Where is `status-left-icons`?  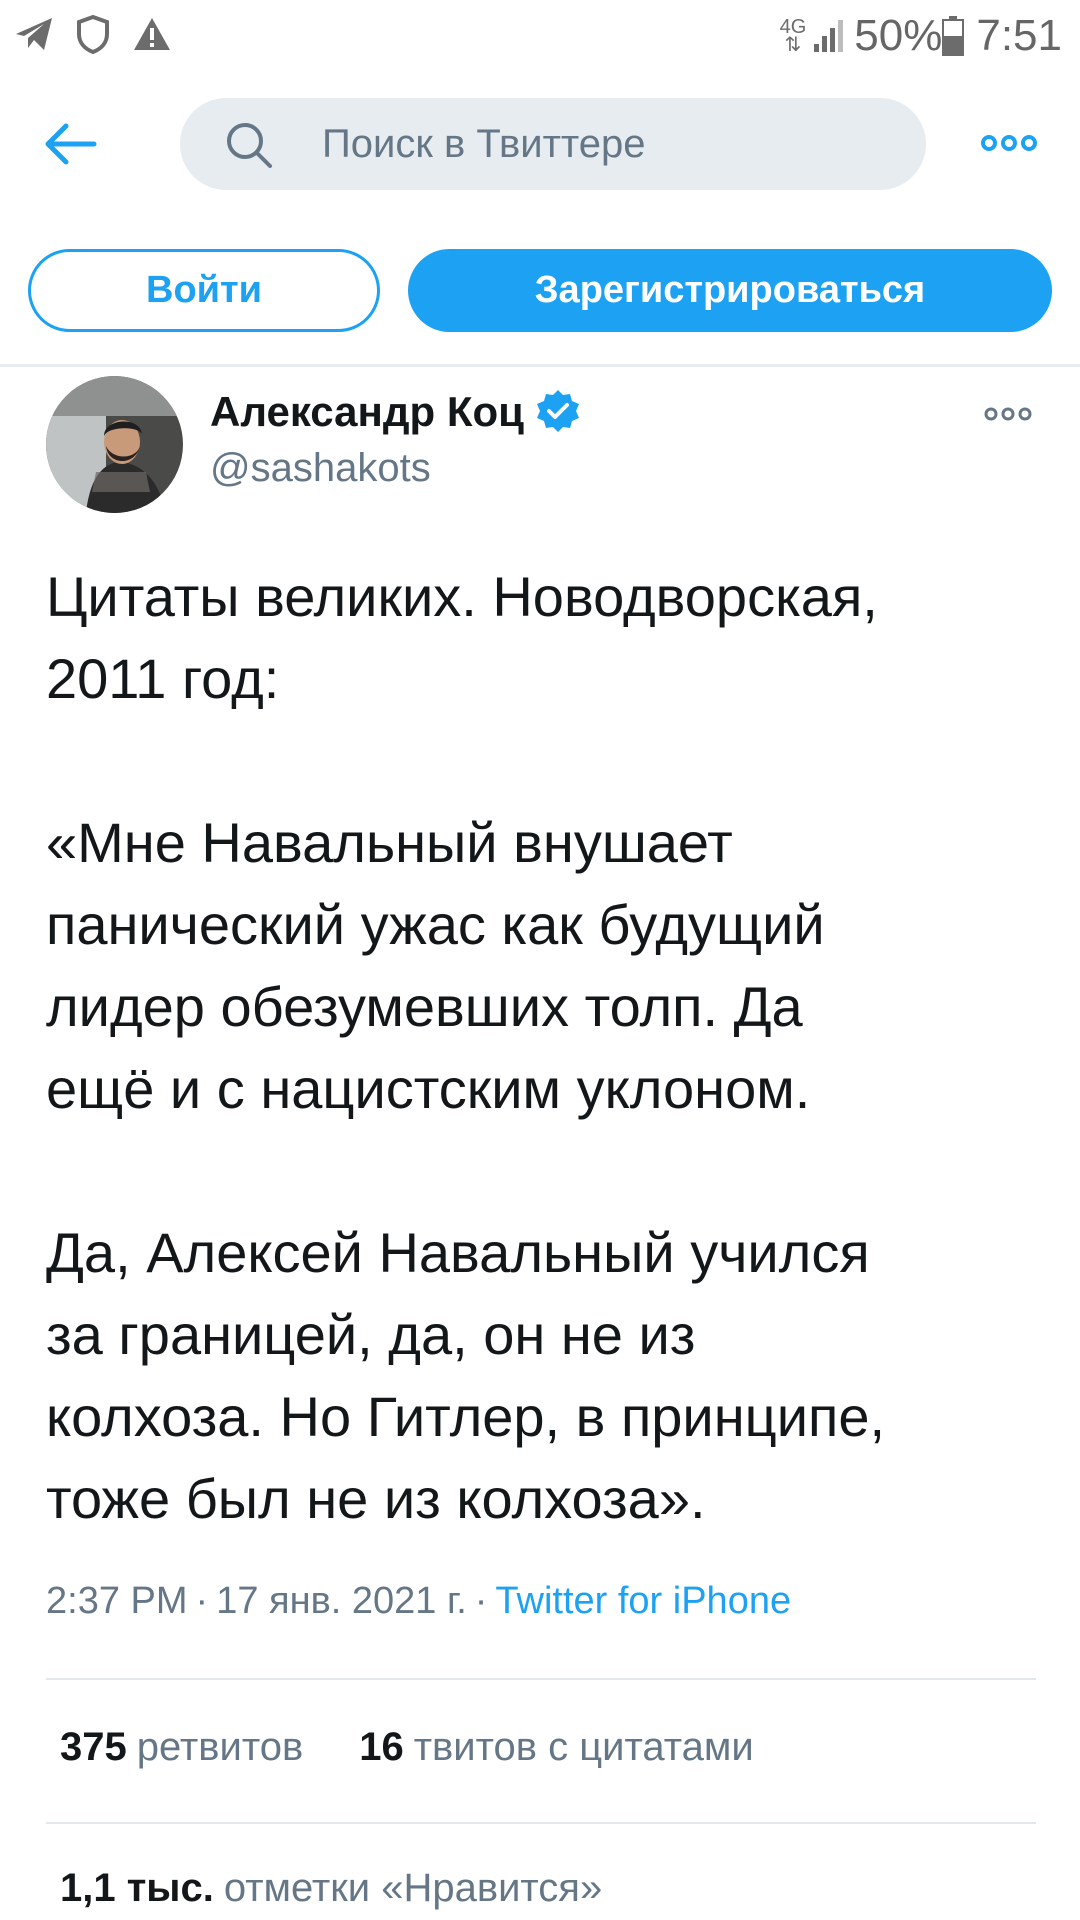 status-left-icons is located at coordinates (93, 34).